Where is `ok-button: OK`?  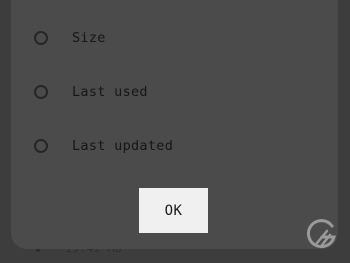
ok-button: OK is located at coordinates (173, 210).